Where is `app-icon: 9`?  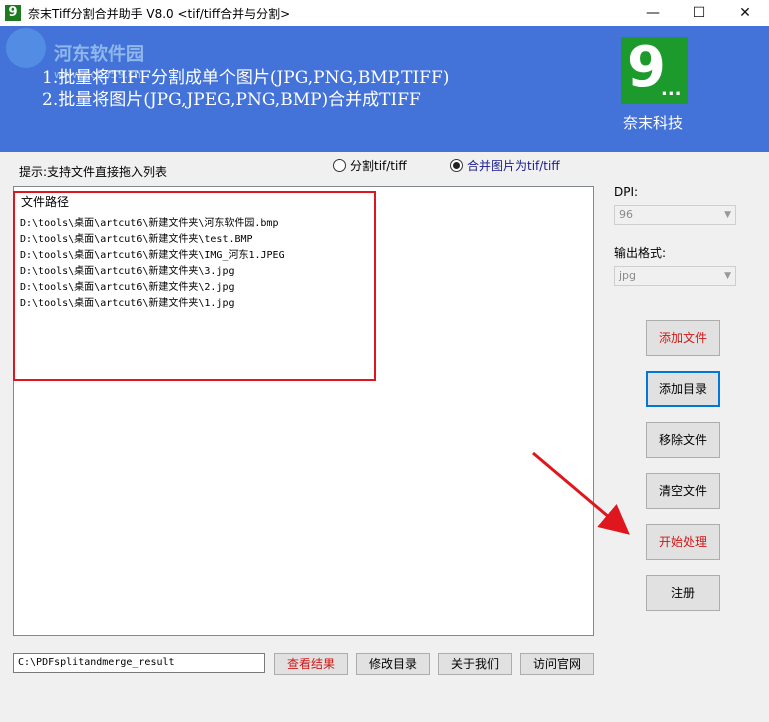 app-icon: 9 is located at coordinates (13, 13).